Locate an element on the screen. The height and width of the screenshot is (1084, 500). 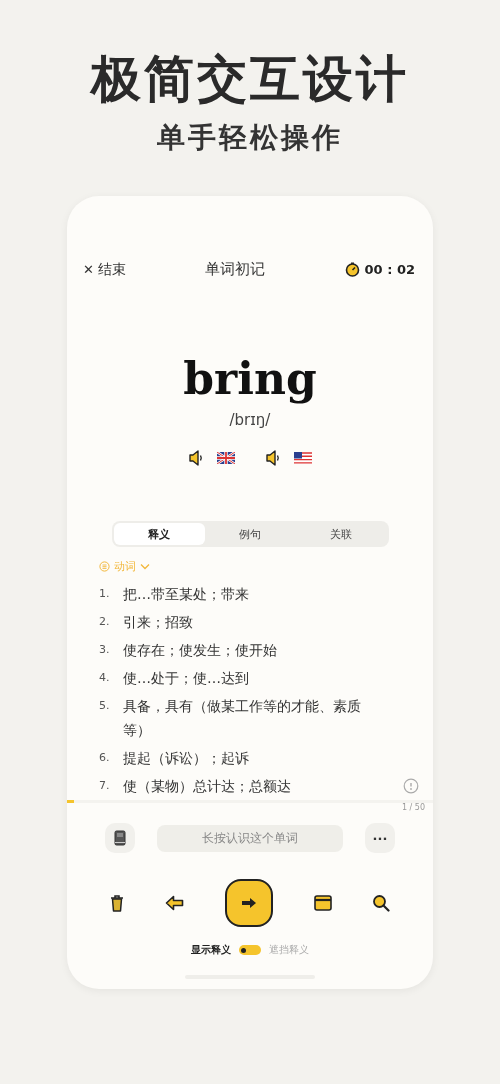
definition-number: 4. is located at coordinates (105, 678).